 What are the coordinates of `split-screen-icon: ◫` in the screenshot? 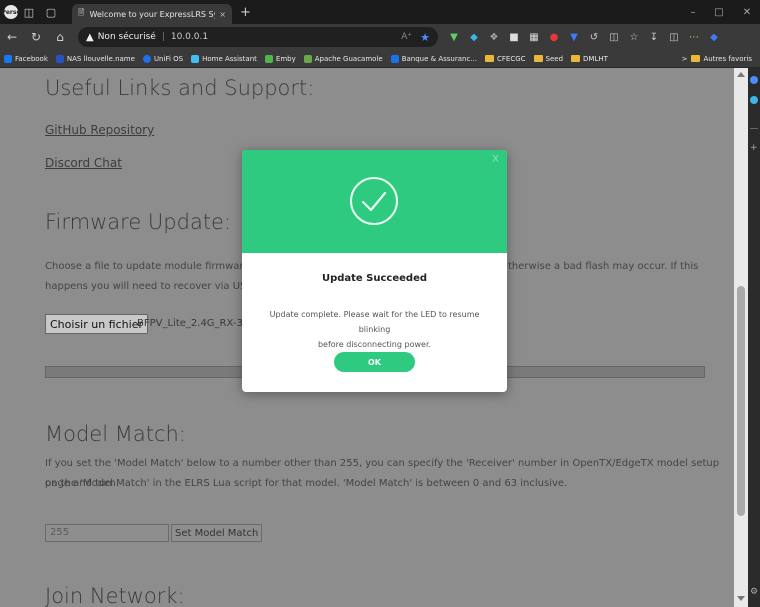 It's located at (614, 37).